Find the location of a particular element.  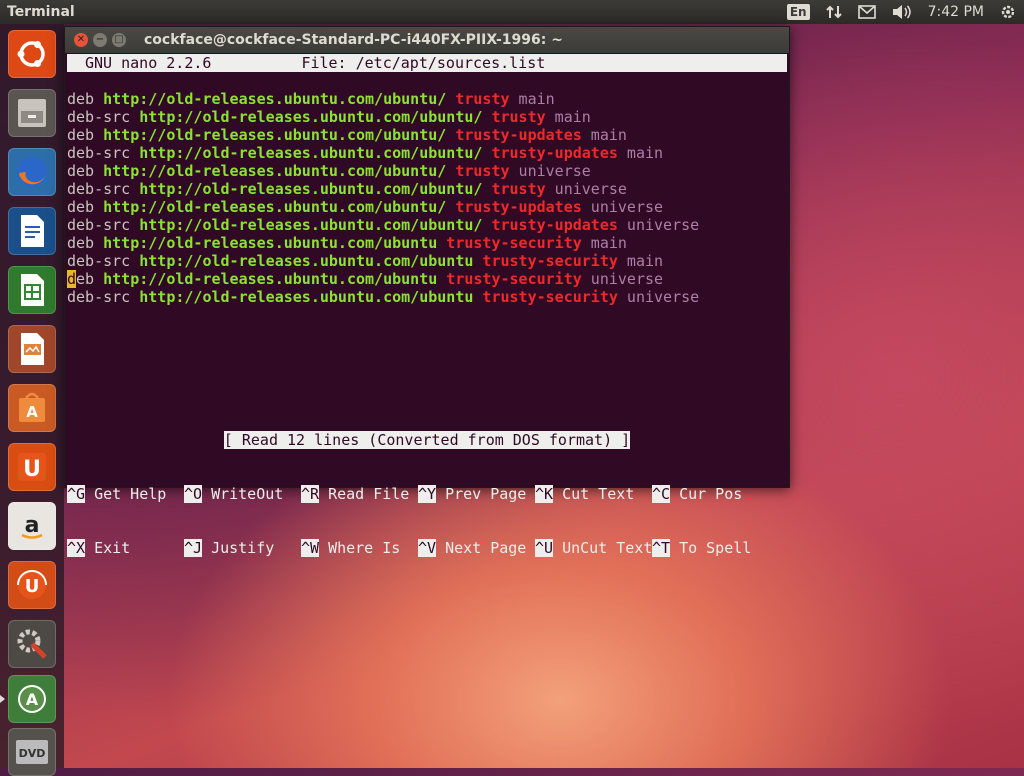

ubuntu-dash-icon is located at coordinates (32, 54).